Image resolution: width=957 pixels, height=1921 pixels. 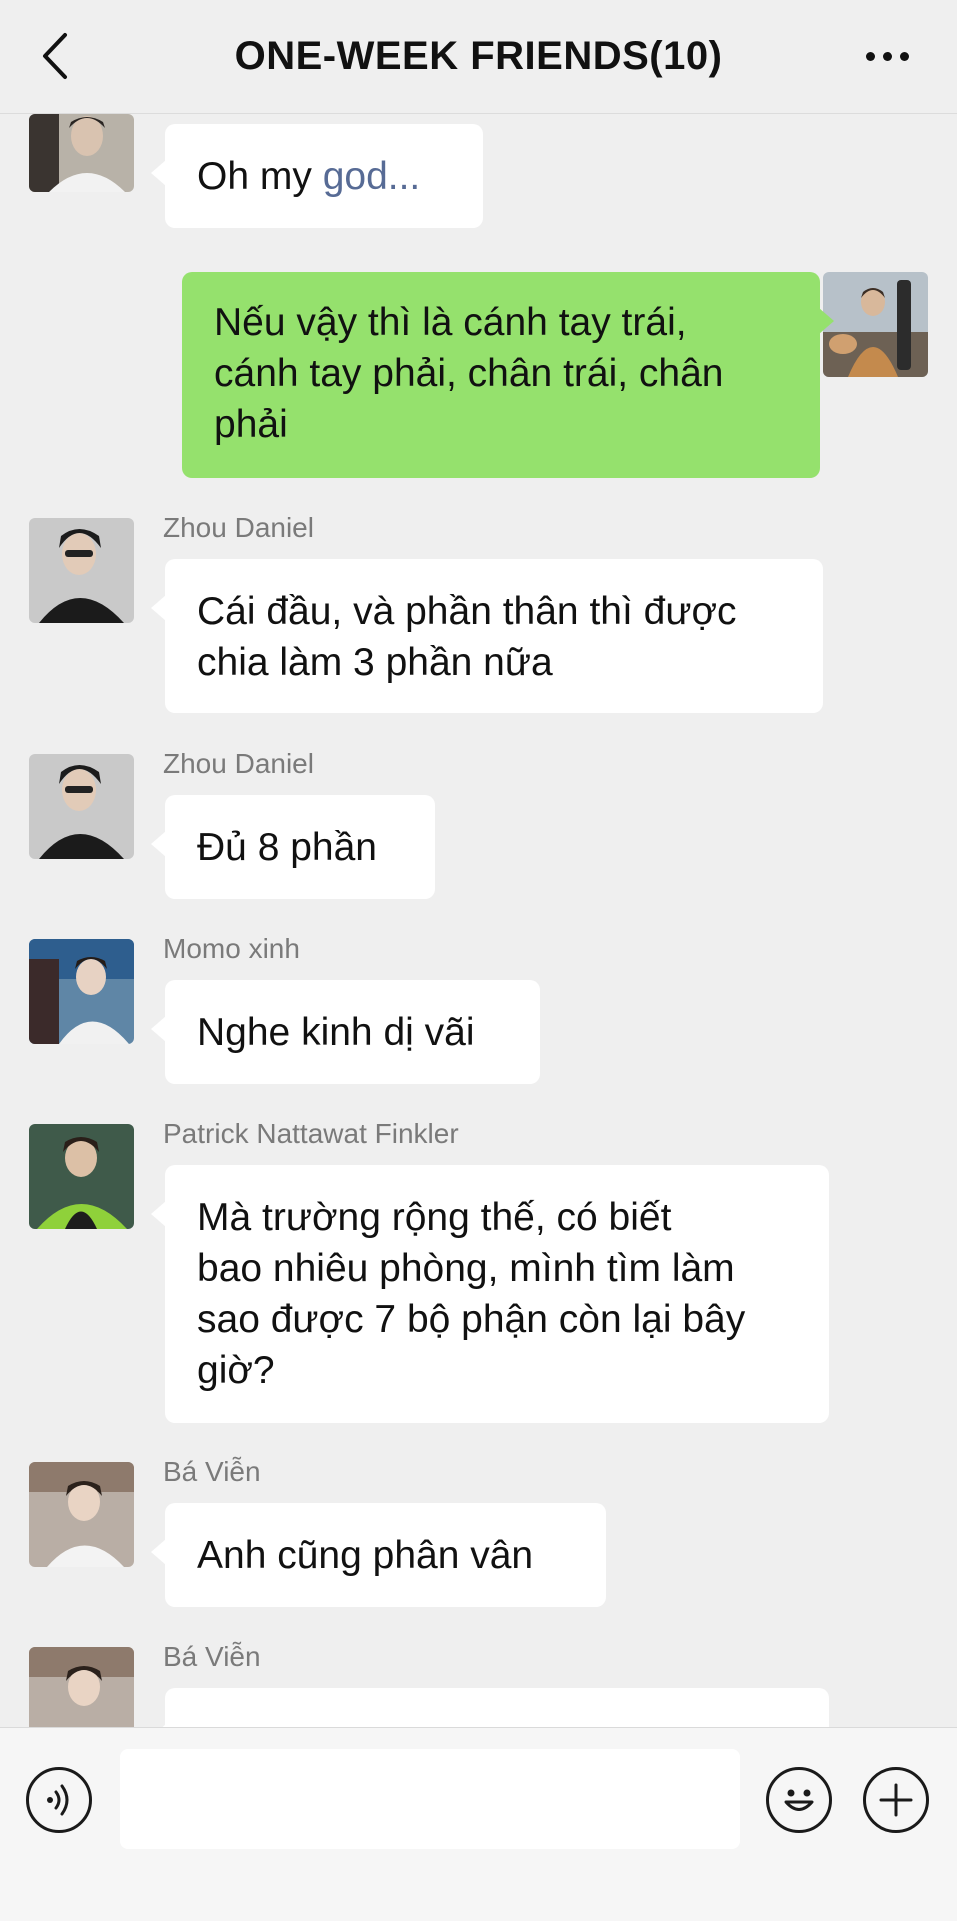 What do you see at coordinates (365, 1555) in the screenshot?
I see `message-line: Anh cũng phân vân` at bounding box center [365, 1555].